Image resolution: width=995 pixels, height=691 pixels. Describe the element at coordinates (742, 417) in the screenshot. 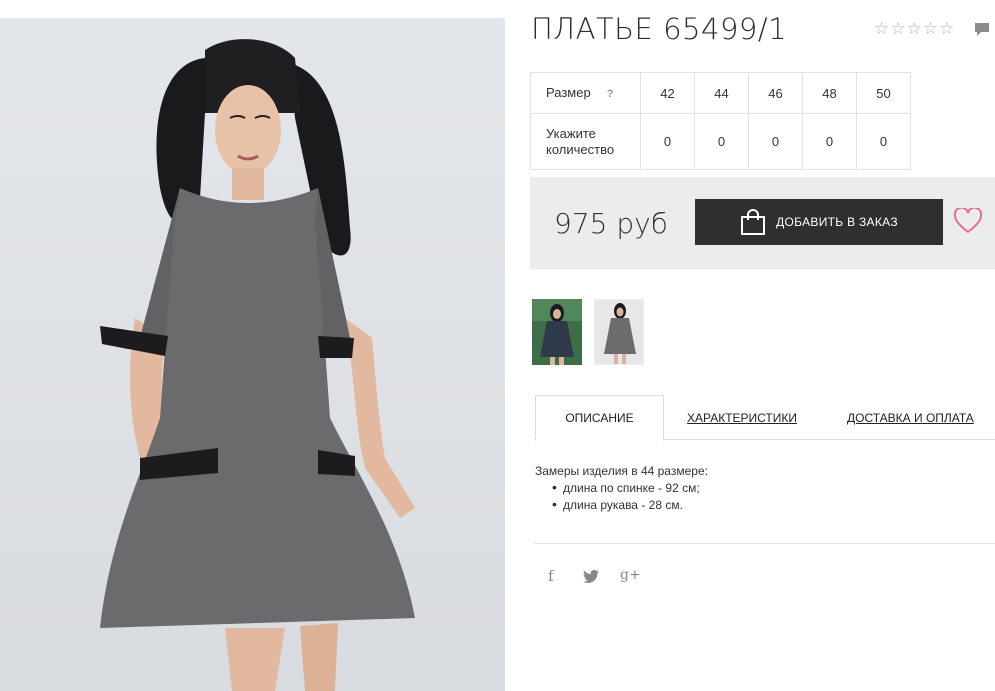

I see `tab-characteristics: ХАРАКТЕРИСТИКИ` at that location.